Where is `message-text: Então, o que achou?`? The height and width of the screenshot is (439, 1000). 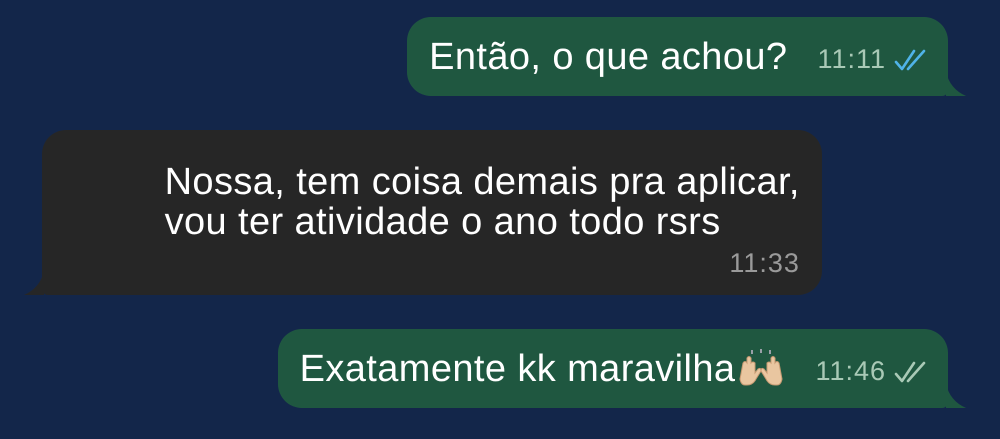 message-text: Então, o que achou? is located at coordinates (608, 57).